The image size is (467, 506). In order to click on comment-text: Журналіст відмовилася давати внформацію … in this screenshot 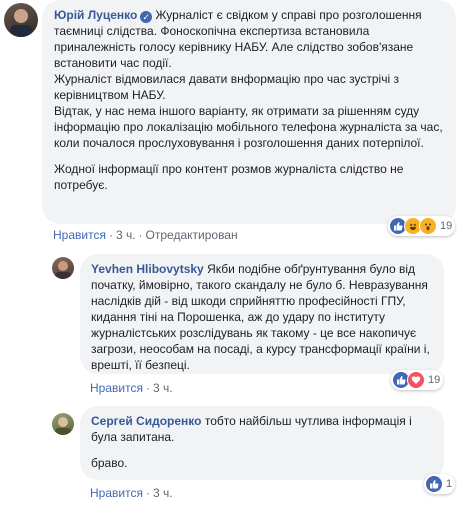, I will do `click(226, 87)`.